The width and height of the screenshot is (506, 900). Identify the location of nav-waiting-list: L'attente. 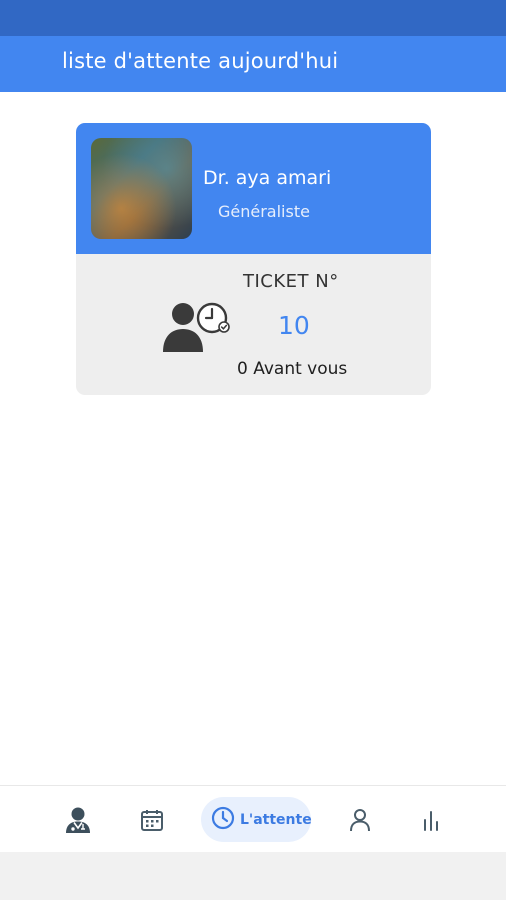
(256, 819).